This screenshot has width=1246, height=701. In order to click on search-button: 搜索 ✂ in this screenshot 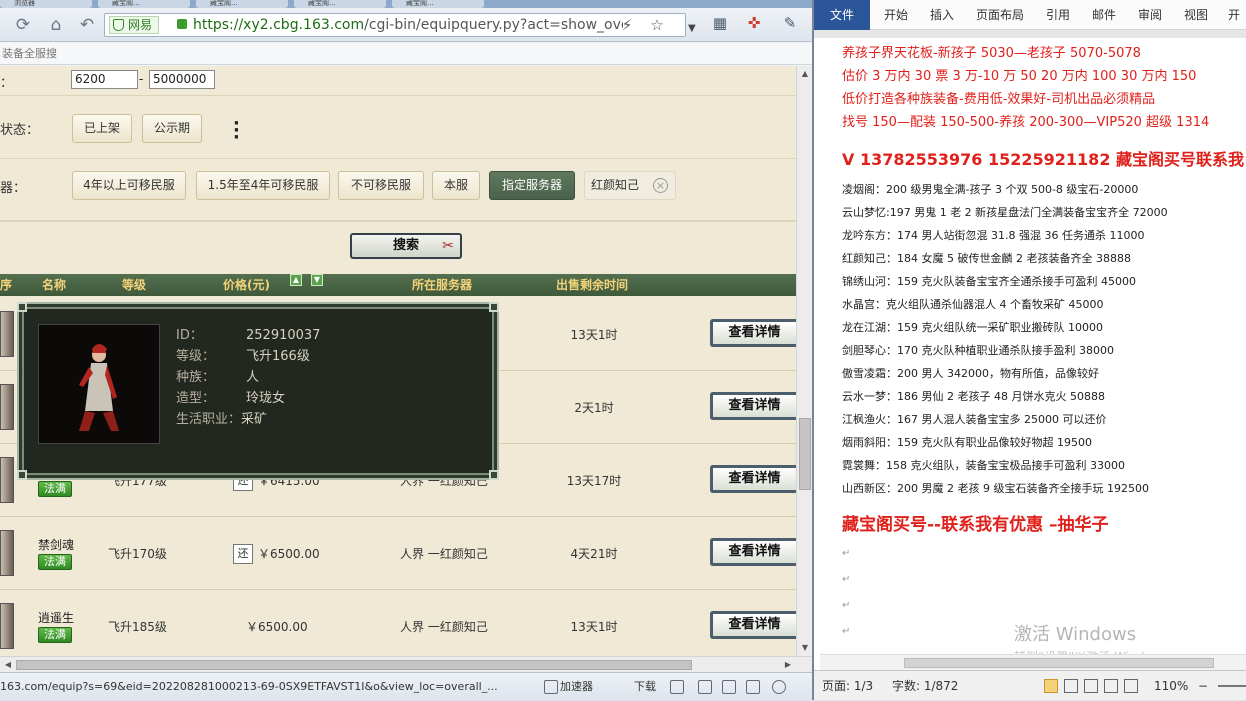, I will do `click(406, 246)`.